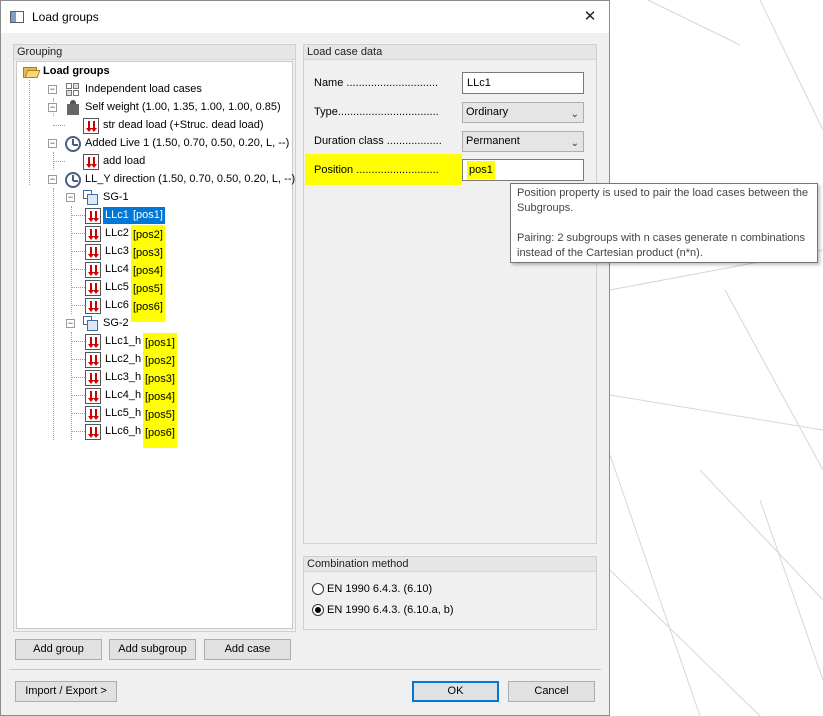 The width and height of the screenshot is (823, 716). Describe the element at coordinates (154, 52) in the screenshot. I see `grouping-header: Grouping` at that location.